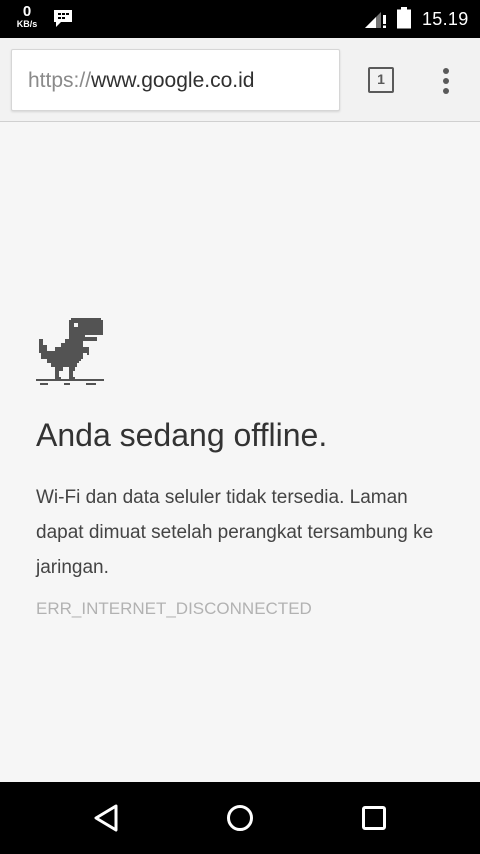 Image resolution: width=480 pixels, height=854 pixels. What do you see at coordinates (27, 11) in the screenshot?
I see `network-speed-value: 0` at bounding box center [27, 11].